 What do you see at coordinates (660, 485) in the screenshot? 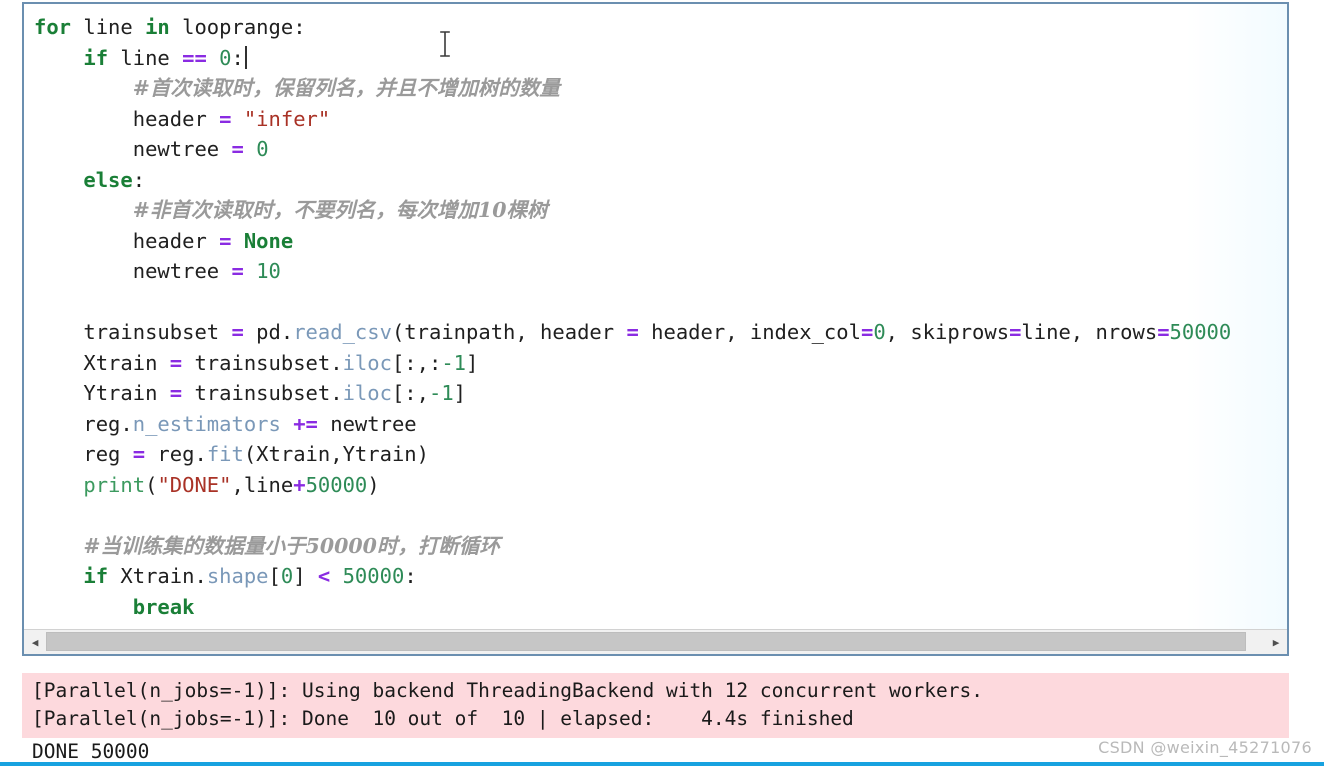
I see `code-line: print("DONE",line+50000)` at bounding box center [660, 485].